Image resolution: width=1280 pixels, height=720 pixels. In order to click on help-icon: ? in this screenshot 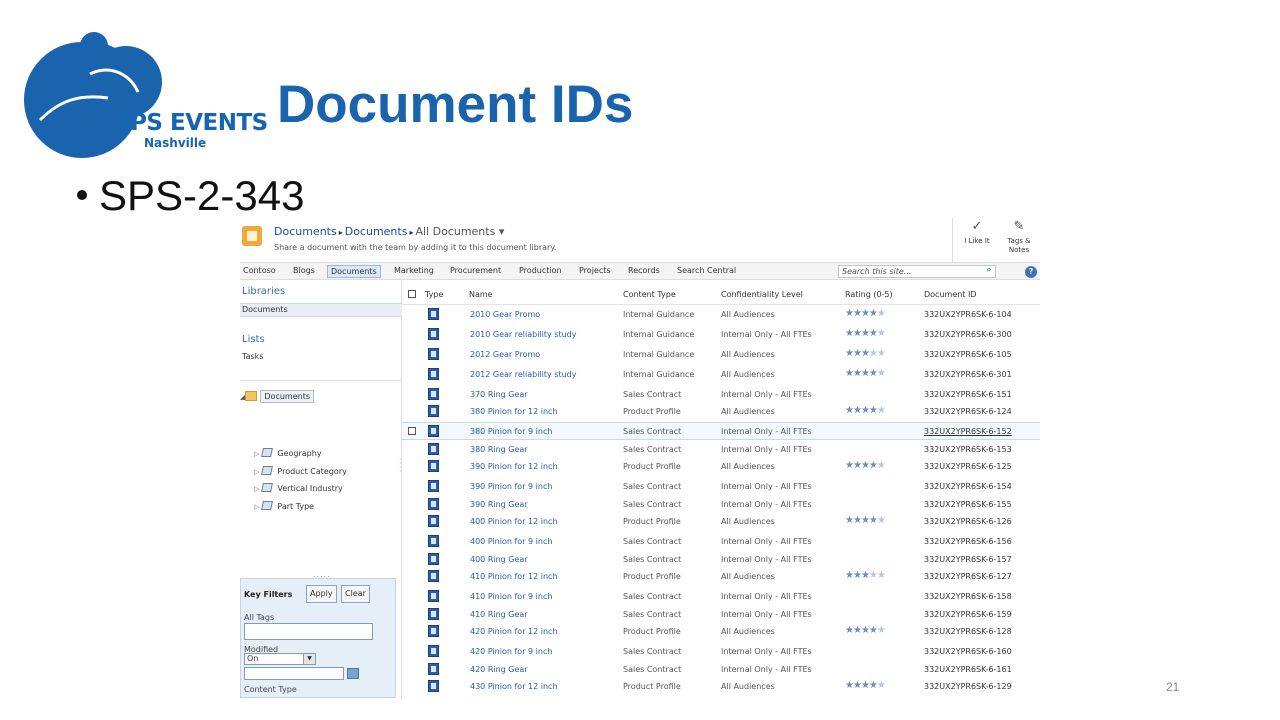, I will do `click(1031, 272)`.